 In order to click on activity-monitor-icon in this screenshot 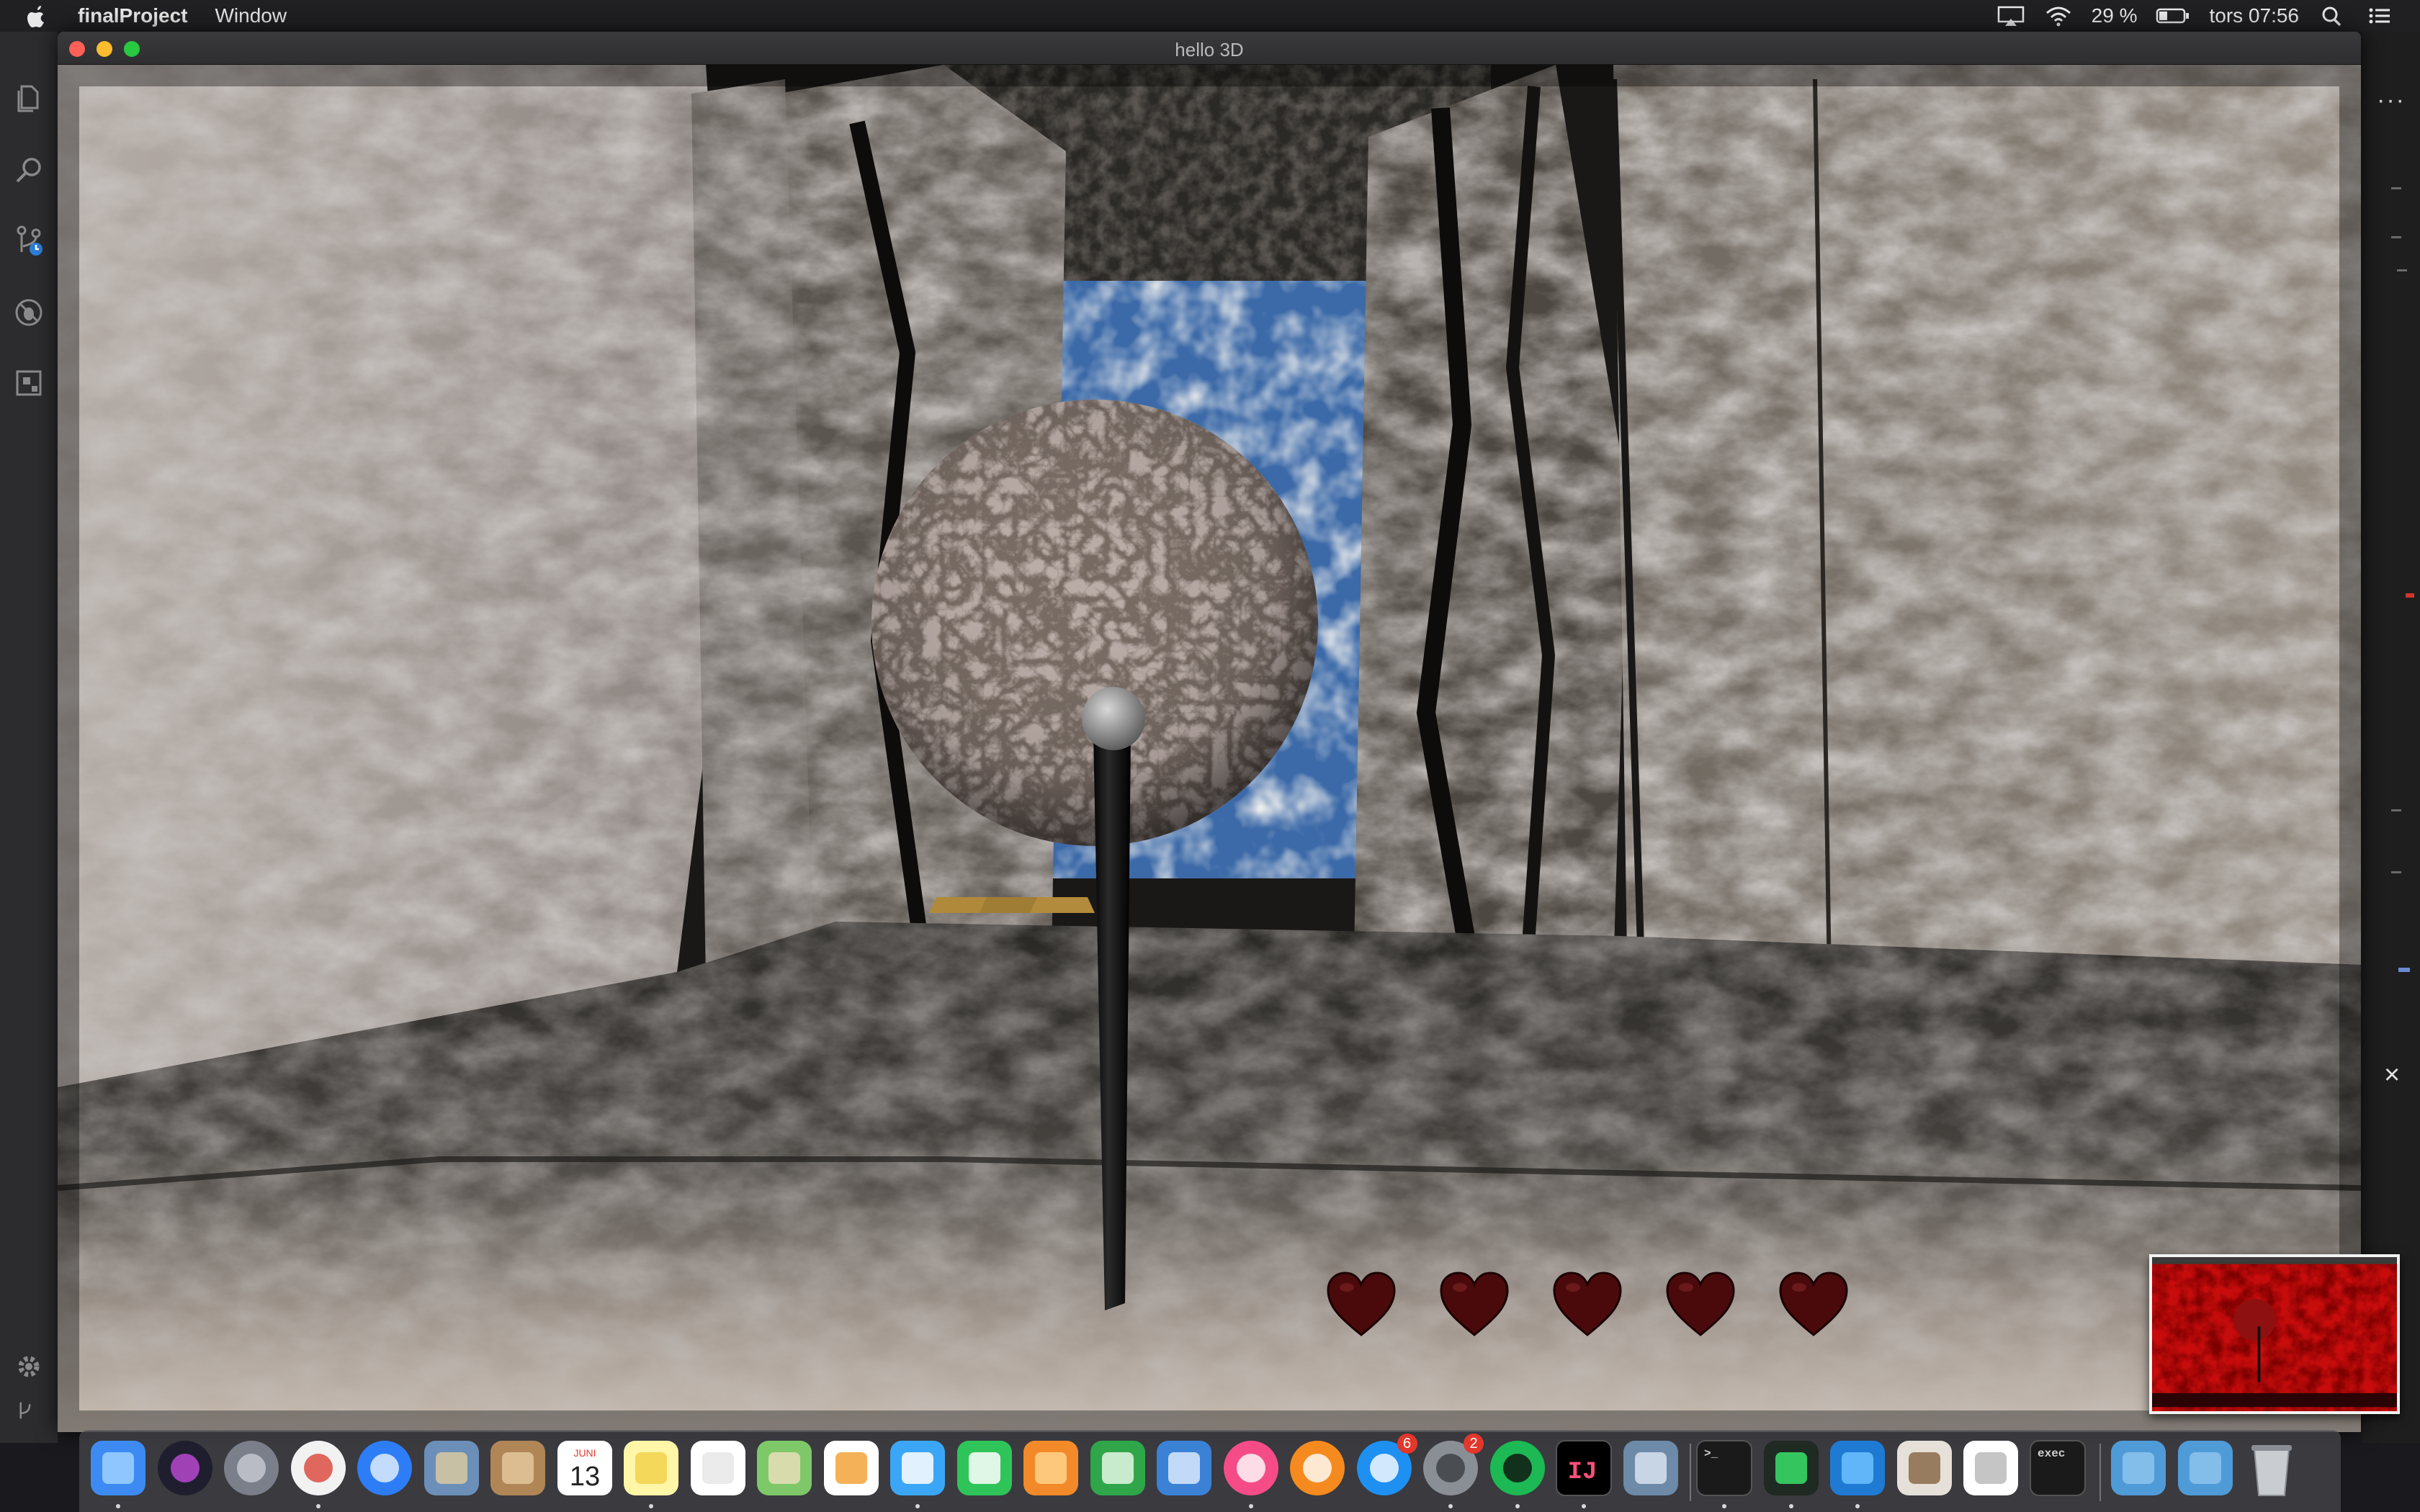, I will do `click(1791, 1468)`.